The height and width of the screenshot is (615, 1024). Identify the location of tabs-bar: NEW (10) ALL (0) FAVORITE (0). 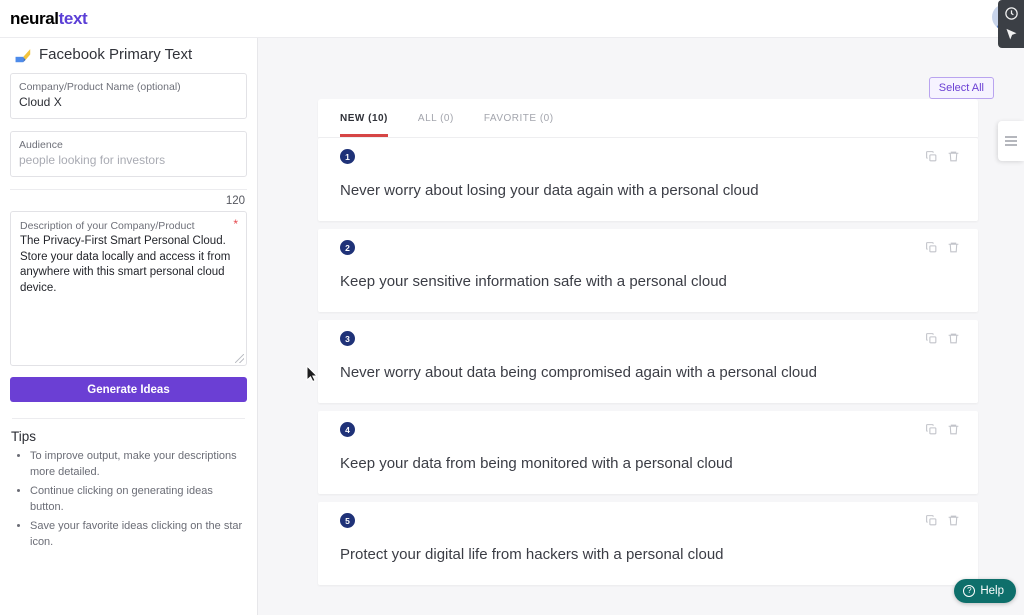
(648, 118).